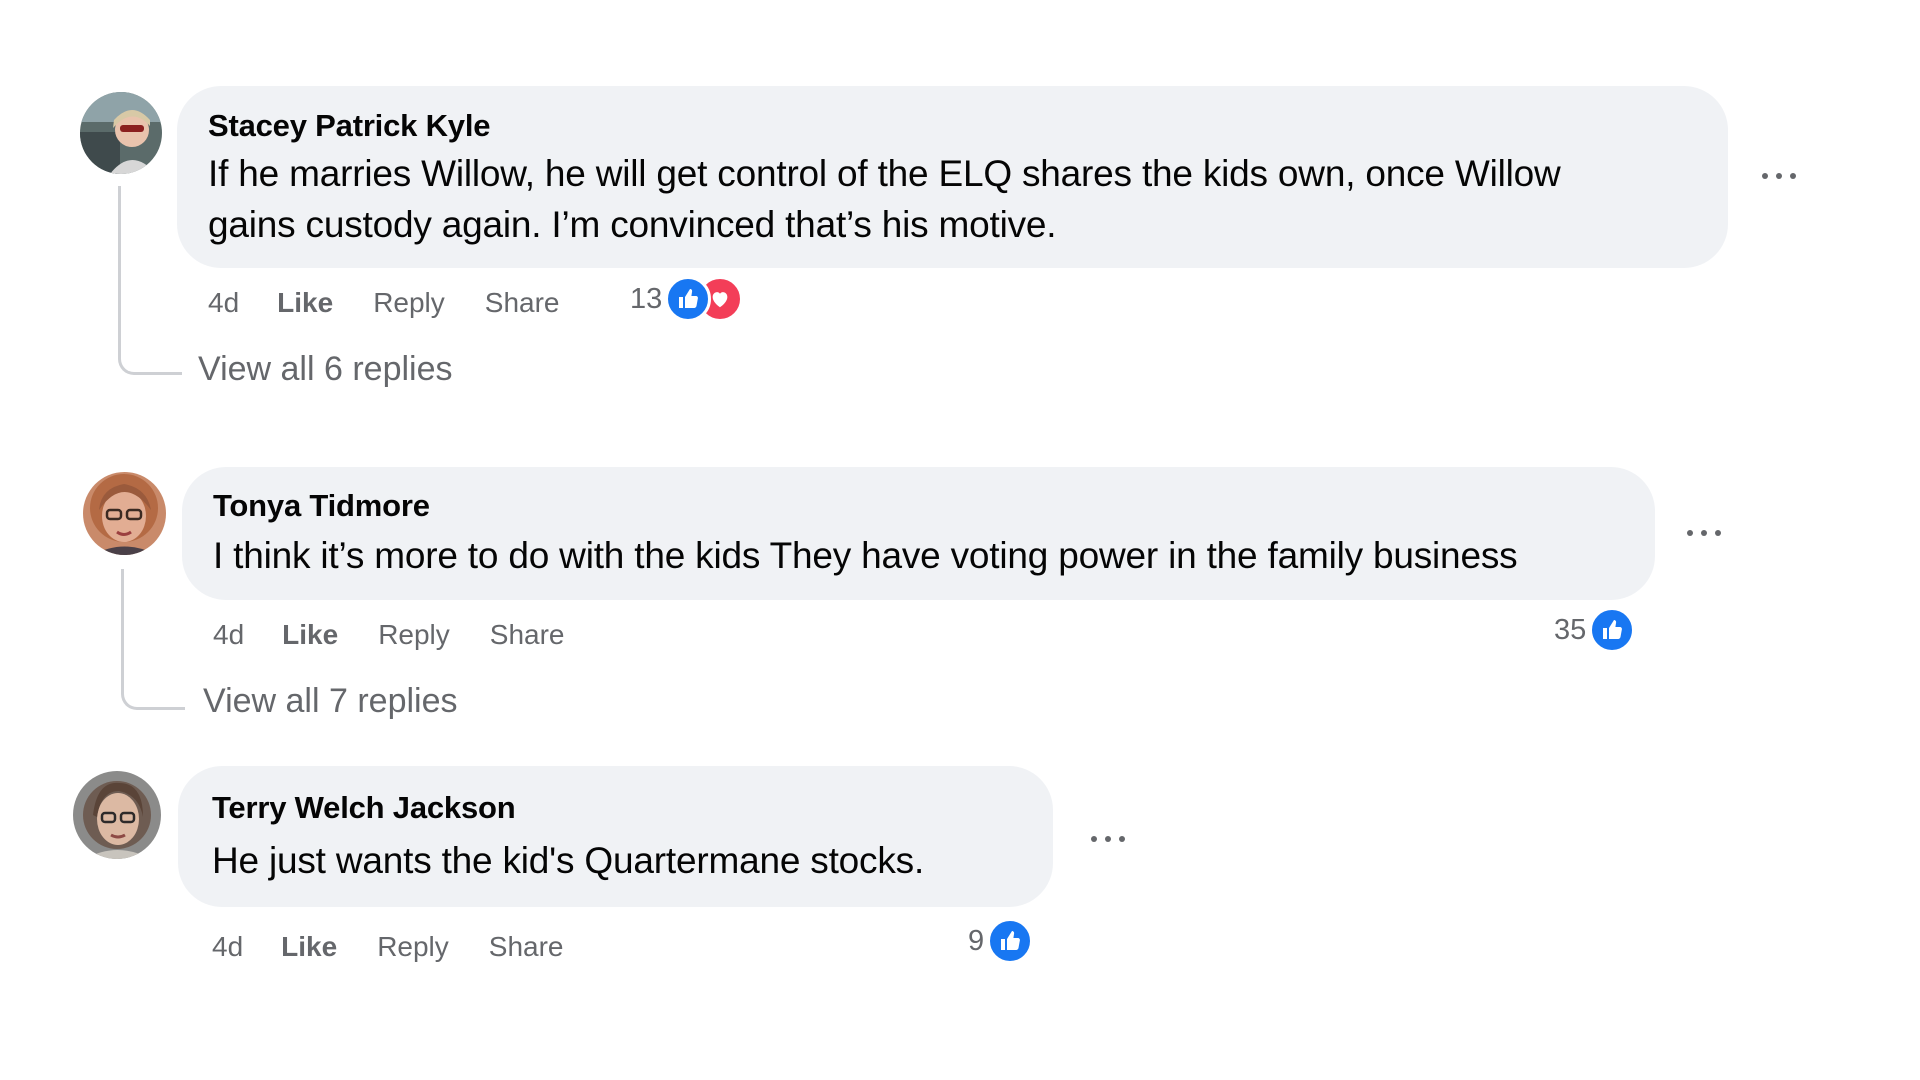  I want to click on reaction-summary: 9, so click(1001, 941).